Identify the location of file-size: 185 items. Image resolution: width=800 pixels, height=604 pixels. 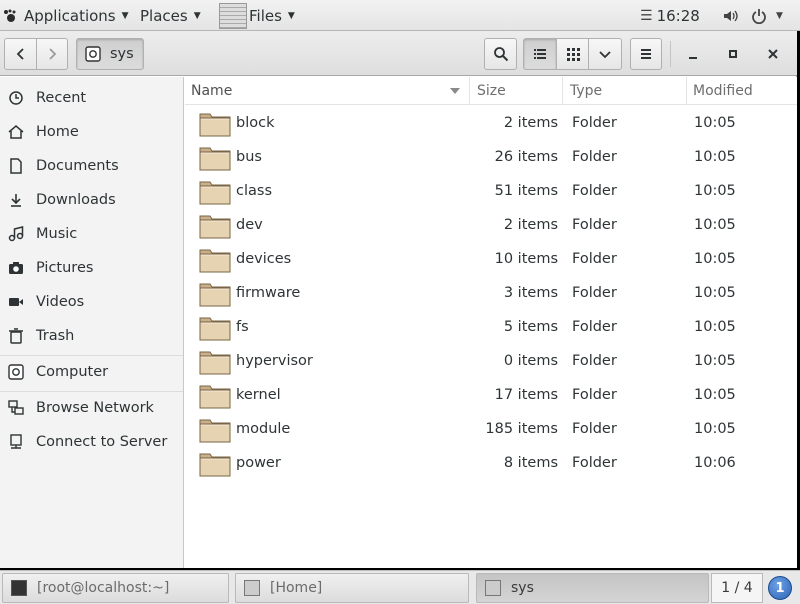
(521, 429).